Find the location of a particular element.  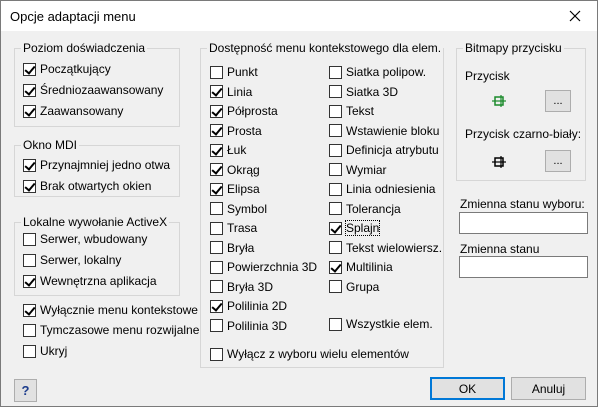

checkbox-col2-item: Tekst is located at coordinates (351, 111).